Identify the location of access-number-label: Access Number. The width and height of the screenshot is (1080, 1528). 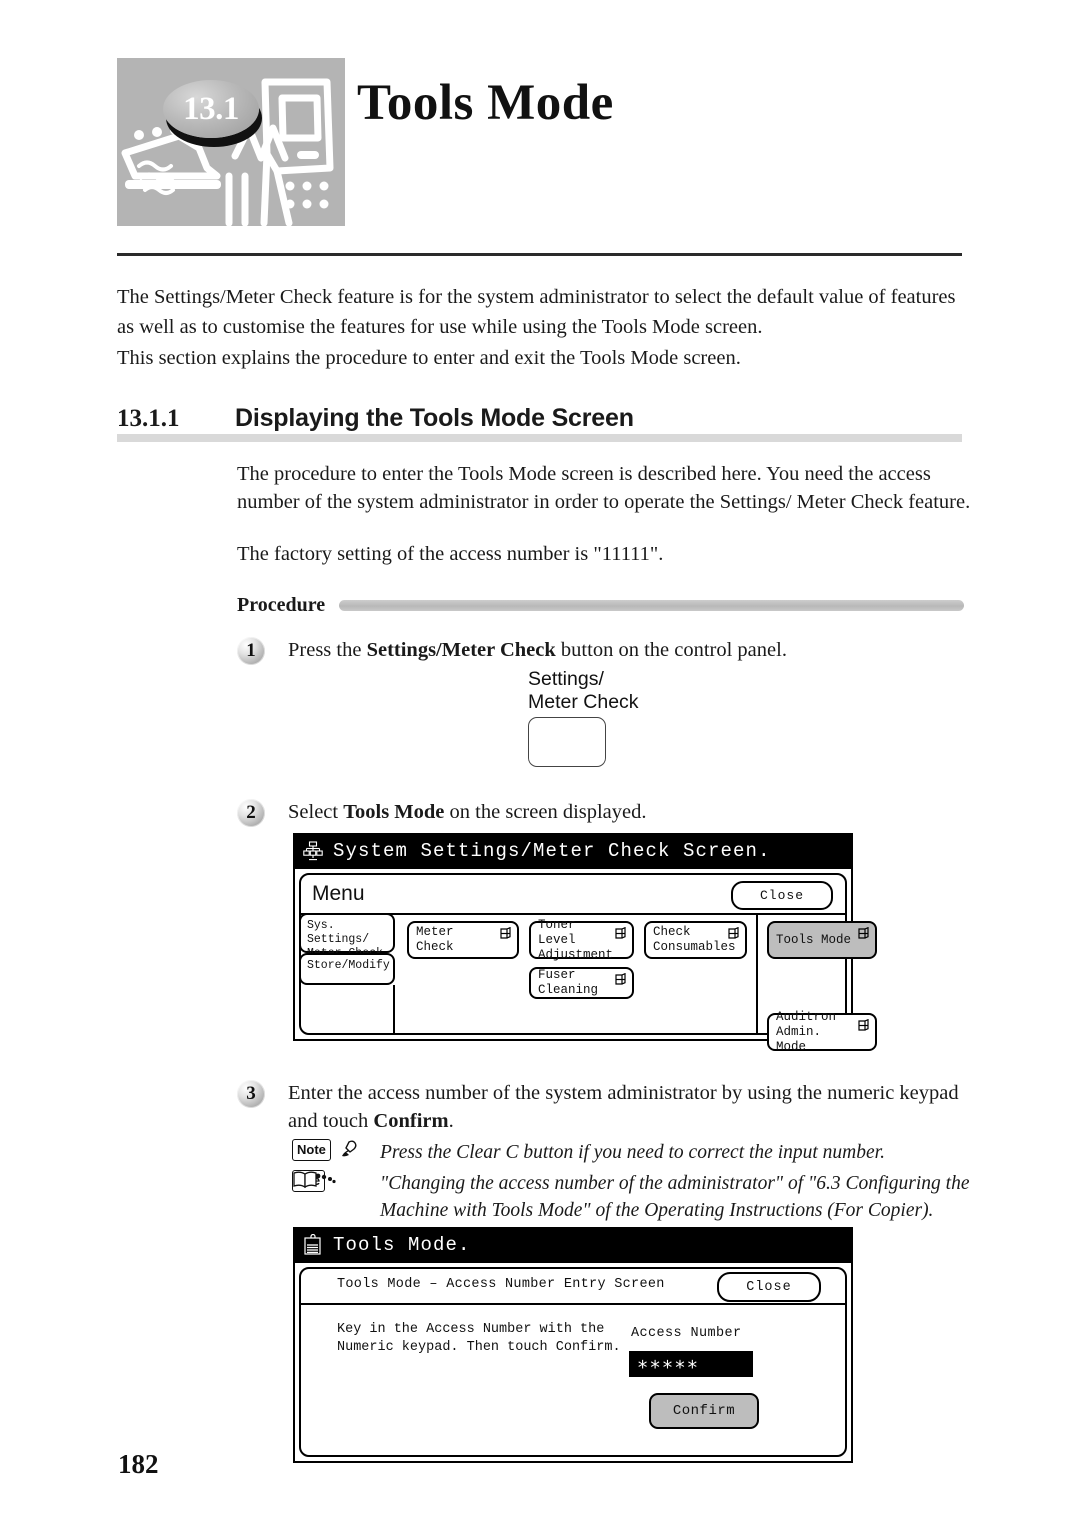
(686, 1333).